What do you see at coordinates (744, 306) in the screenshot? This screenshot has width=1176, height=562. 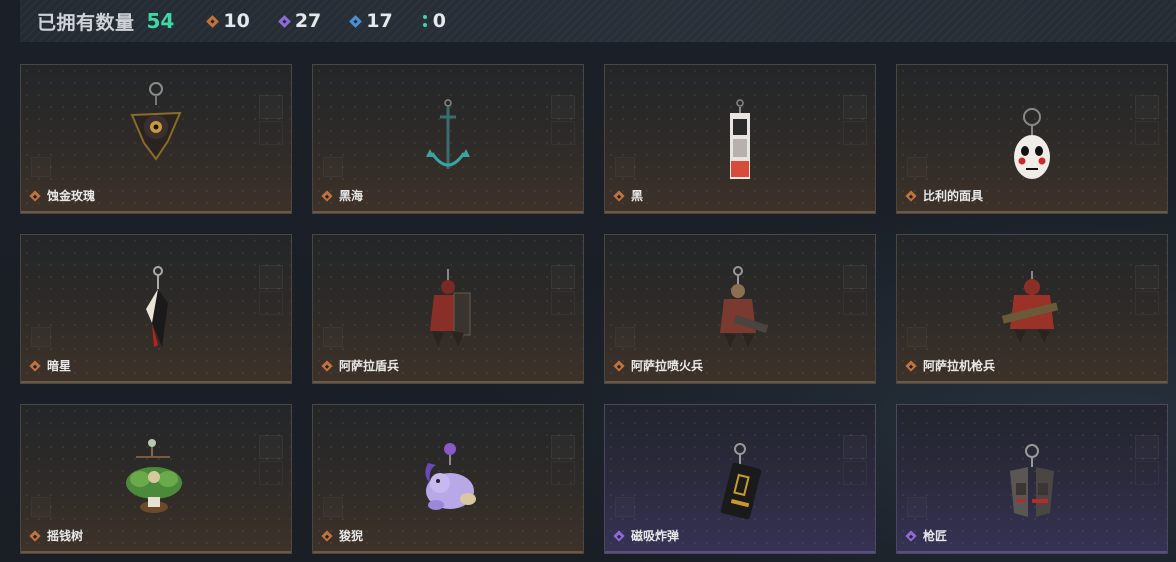 I see `asala-flamethrower-charm-icon` at bounding box center [744, 306].